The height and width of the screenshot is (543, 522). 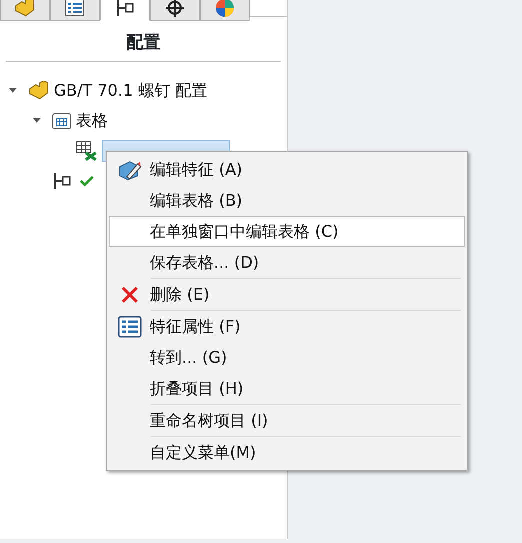 What do you see at coordinates (287, 388) in the screenshot?
I see `menu-item: 折叠项目 (H)` at bounding box center [287, 388].